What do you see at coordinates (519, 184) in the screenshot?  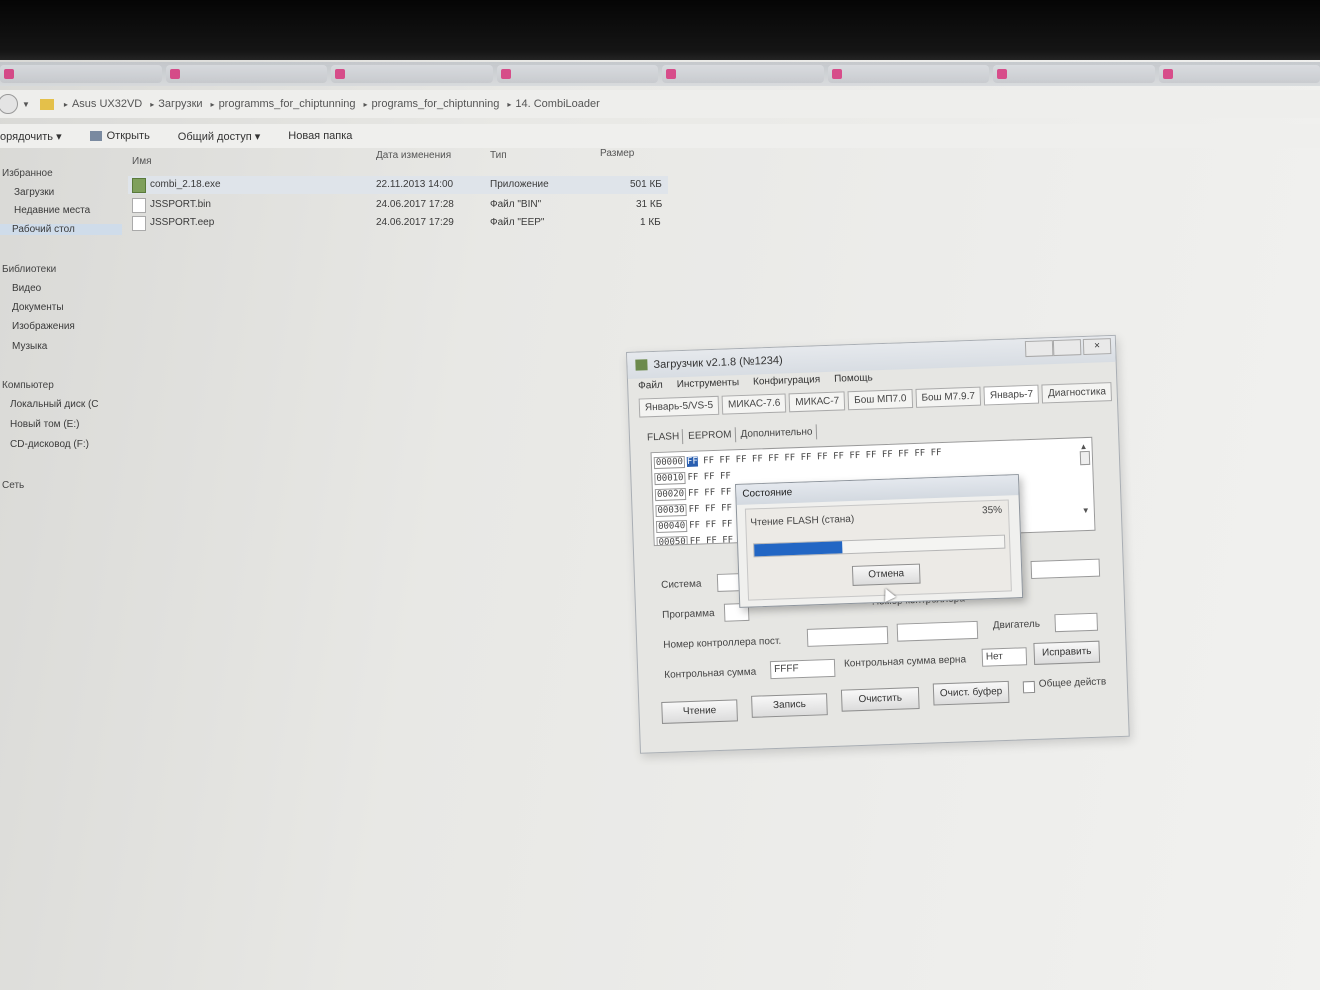 I see `file-type: Приложение` at bounding box center [519, 184].